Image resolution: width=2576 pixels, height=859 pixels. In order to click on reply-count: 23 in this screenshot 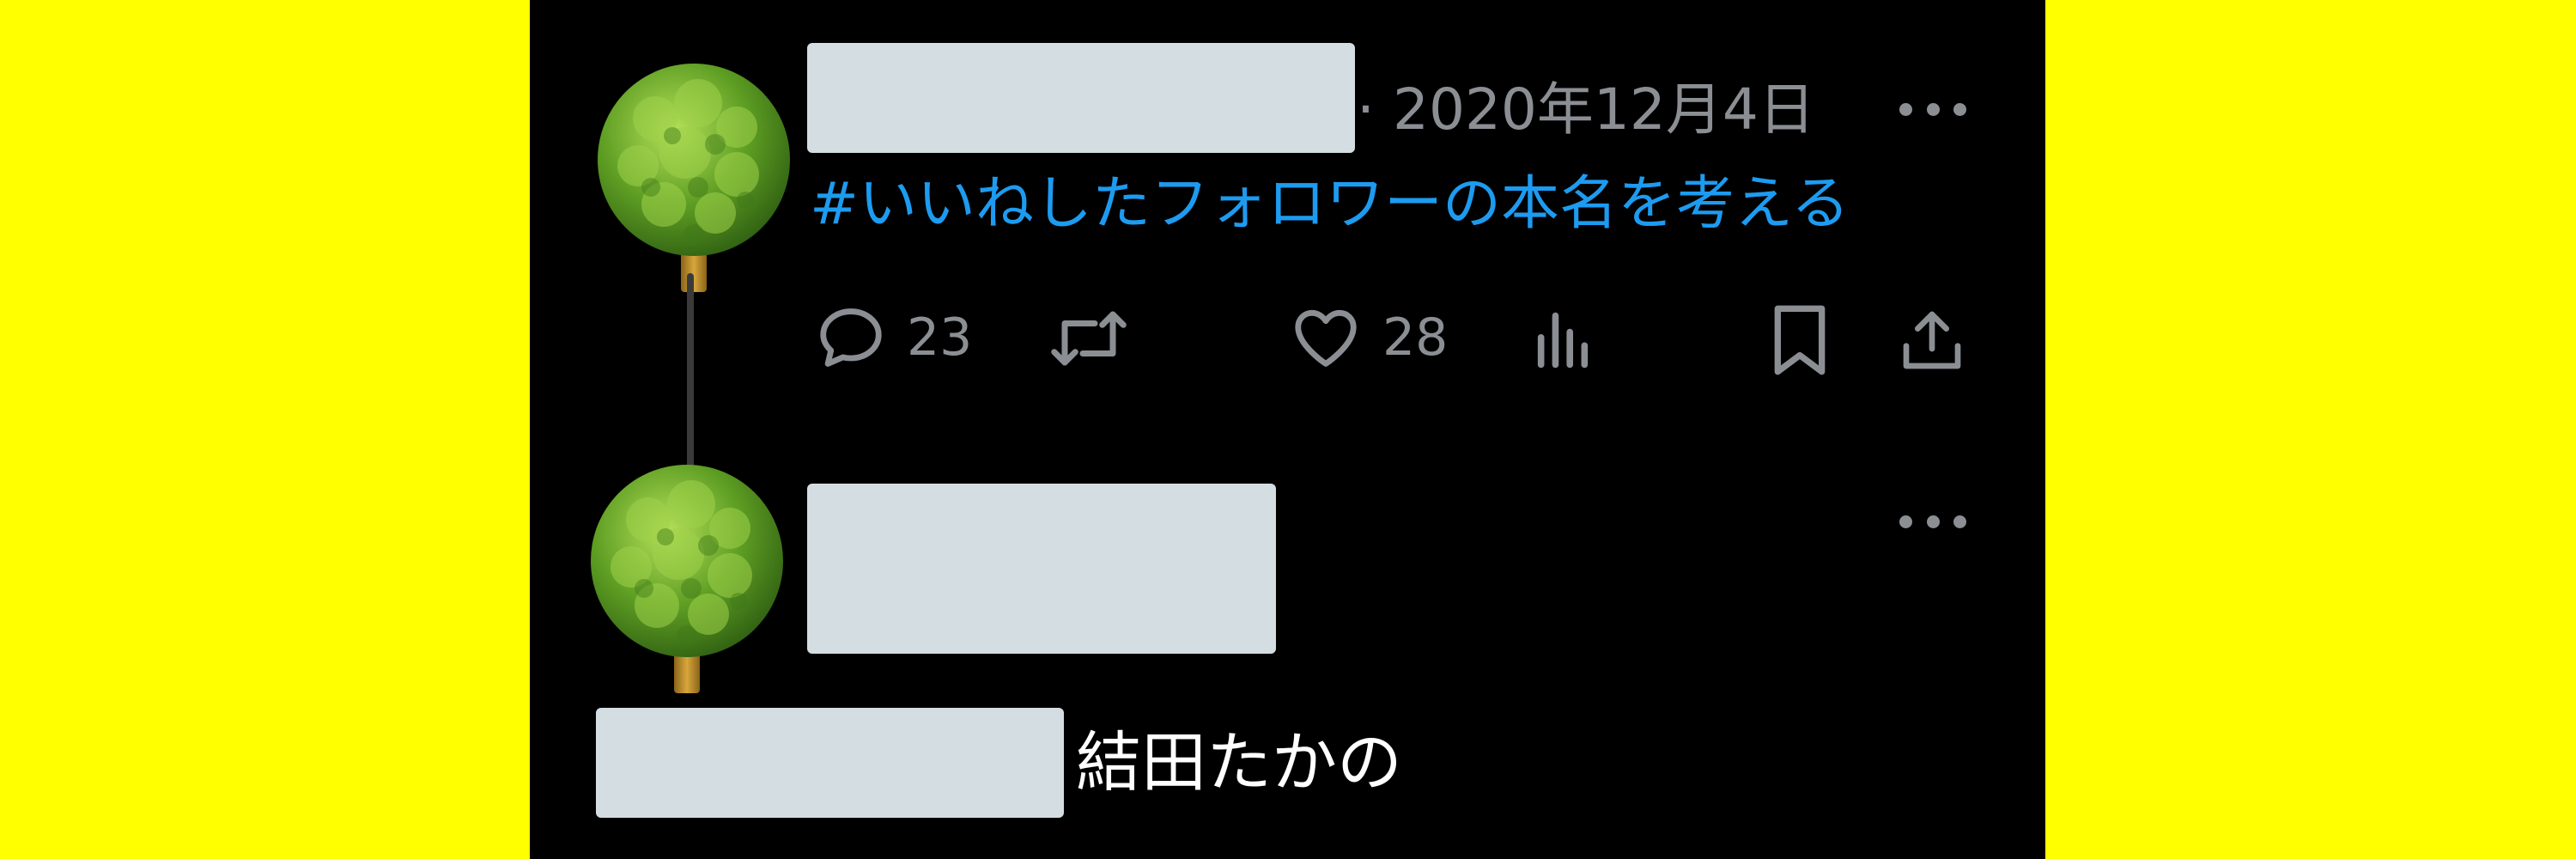, I will do `click(940, 338)`.